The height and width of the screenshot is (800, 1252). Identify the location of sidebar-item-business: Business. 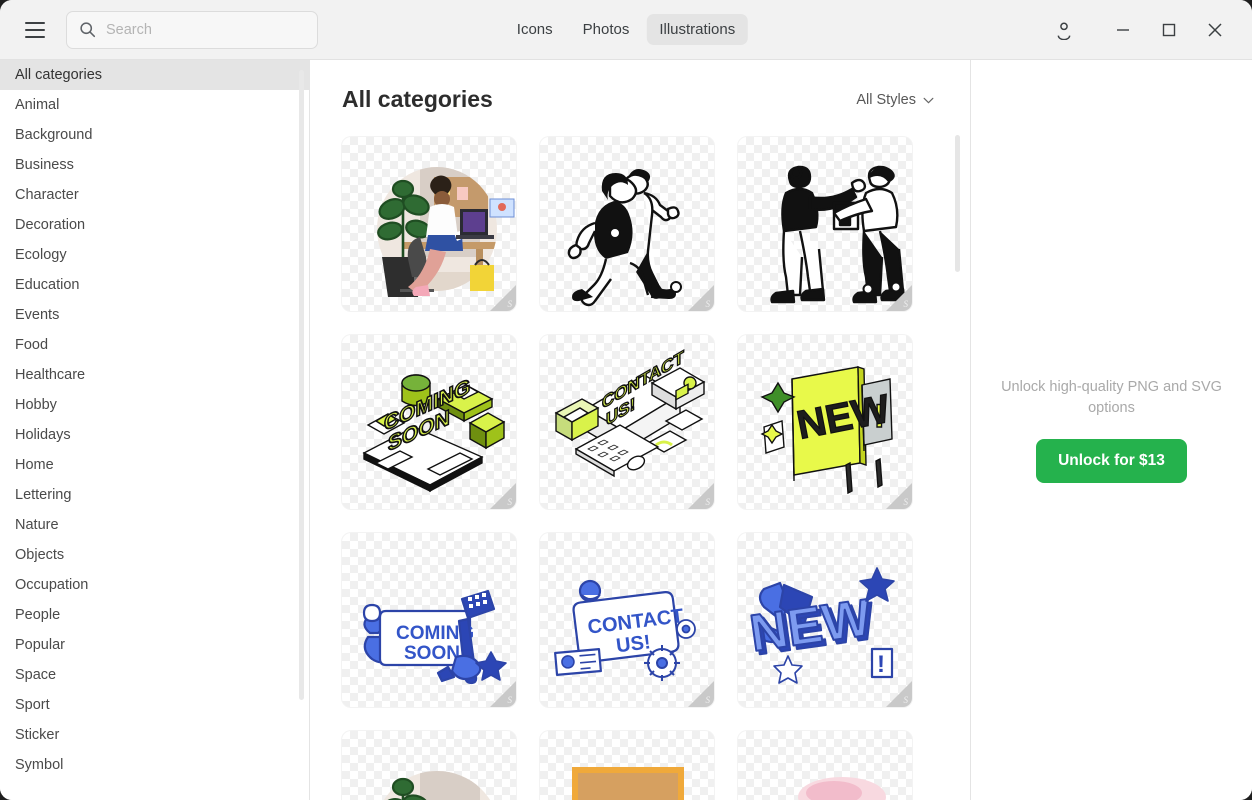
(154, 165).